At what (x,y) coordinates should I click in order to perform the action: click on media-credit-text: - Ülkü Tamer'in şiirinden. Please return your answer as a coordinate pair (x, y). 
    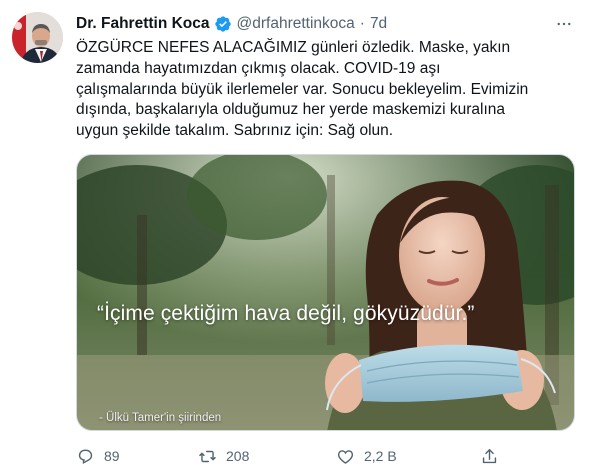
    Looking at the image, I should click on (160, 418).